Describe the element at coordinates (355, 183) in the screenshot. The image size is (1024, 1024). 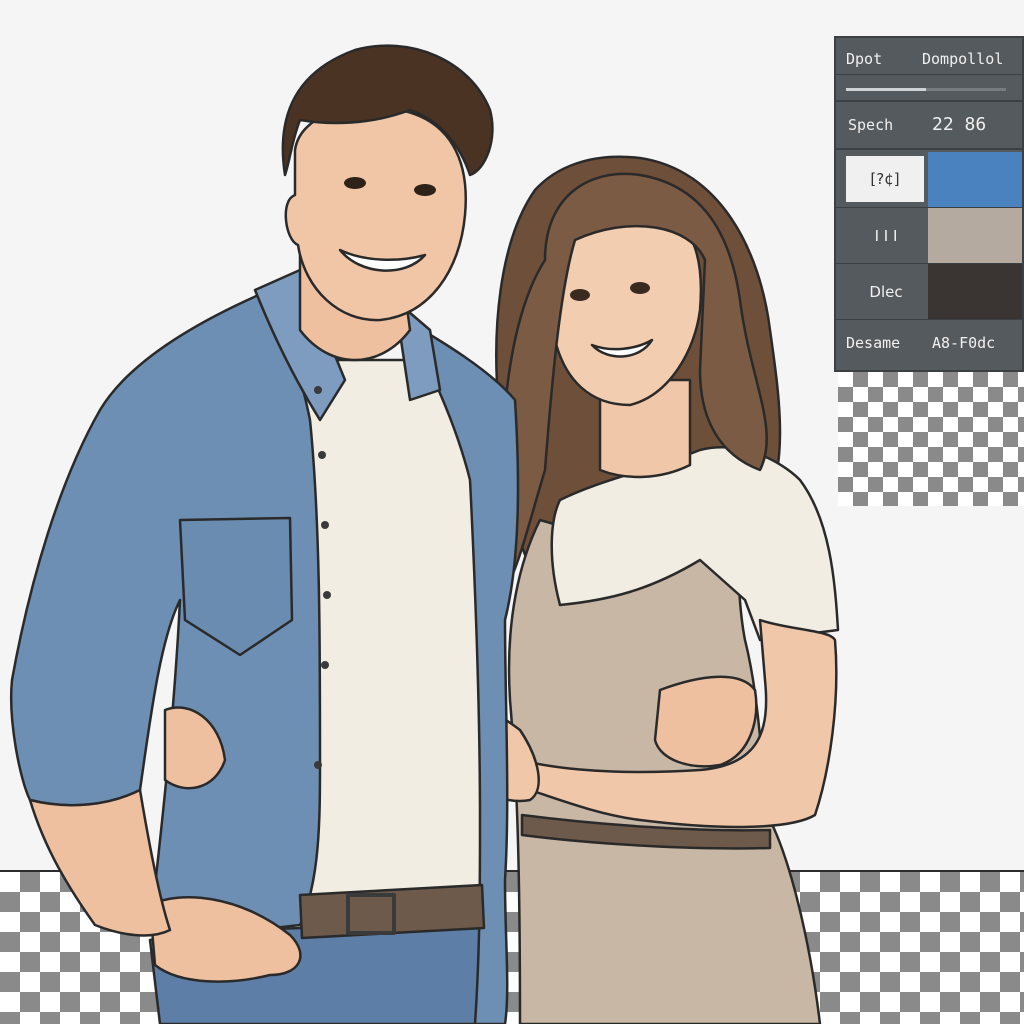
I see `man-eye-left` at that location.